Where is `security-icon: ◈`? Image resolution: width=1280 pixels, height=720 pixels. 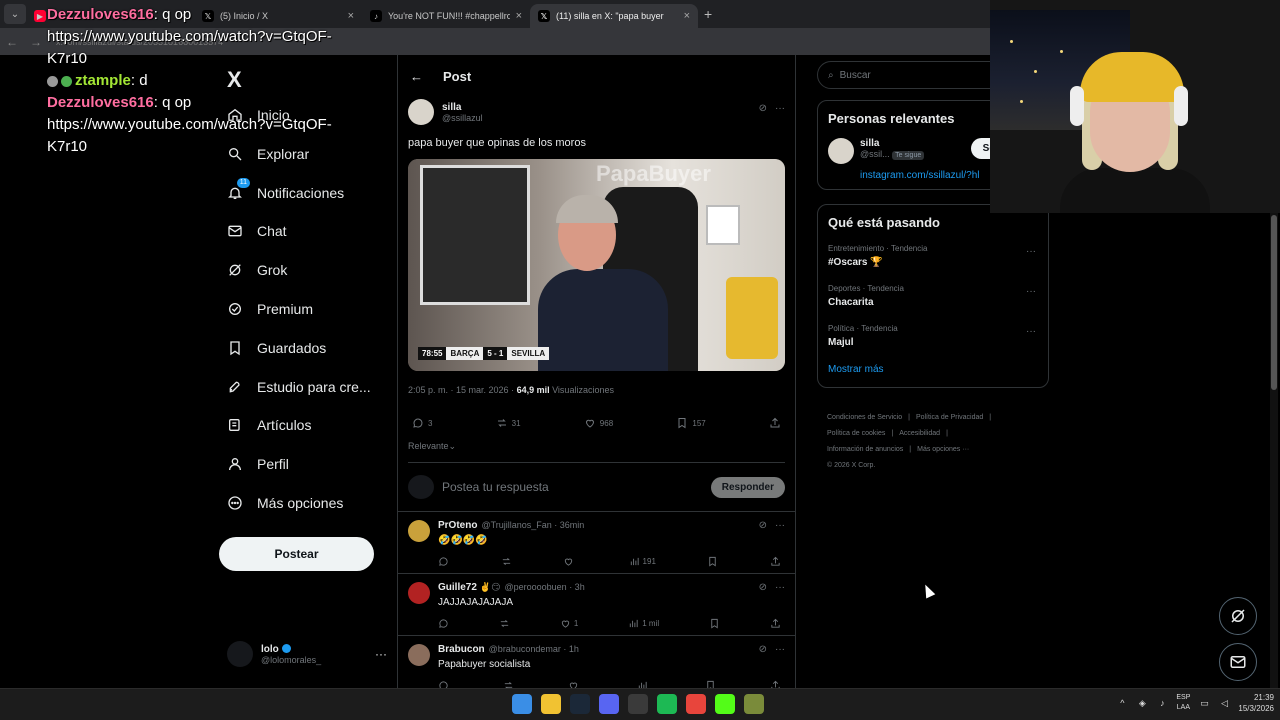
security-icon: ◈ is located at coordinates (1142, 703).